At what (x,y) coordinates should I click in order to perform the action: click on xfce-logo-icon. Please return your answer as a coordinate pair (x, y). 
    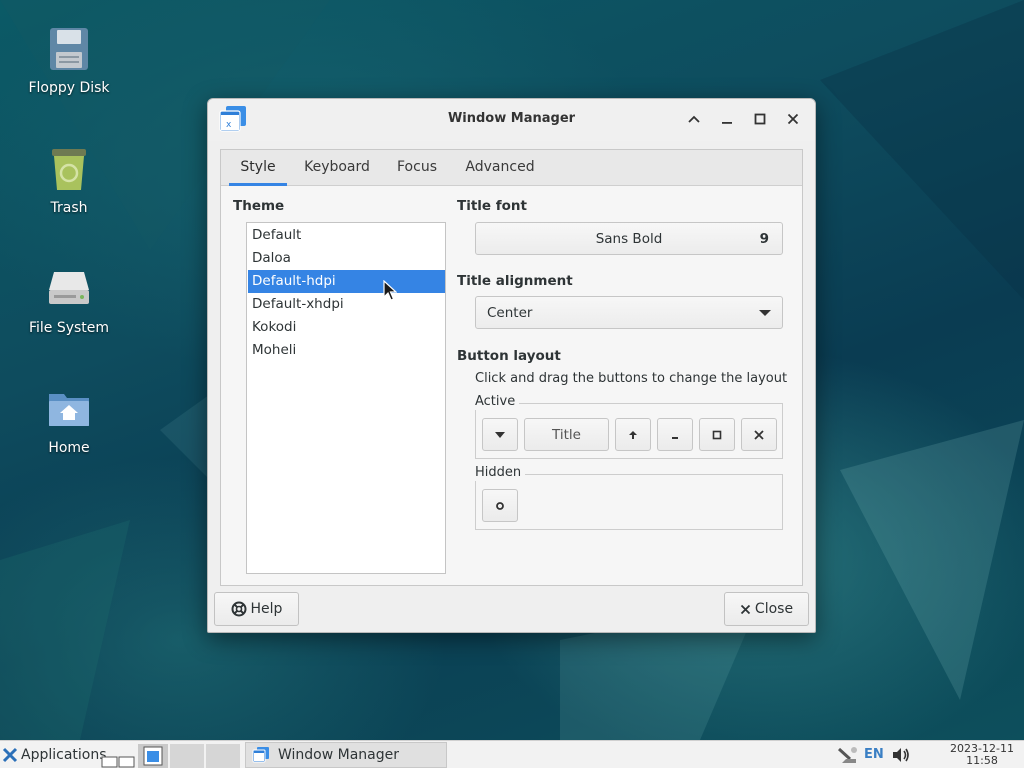
    Looking at the image, I should click on (10, 755).